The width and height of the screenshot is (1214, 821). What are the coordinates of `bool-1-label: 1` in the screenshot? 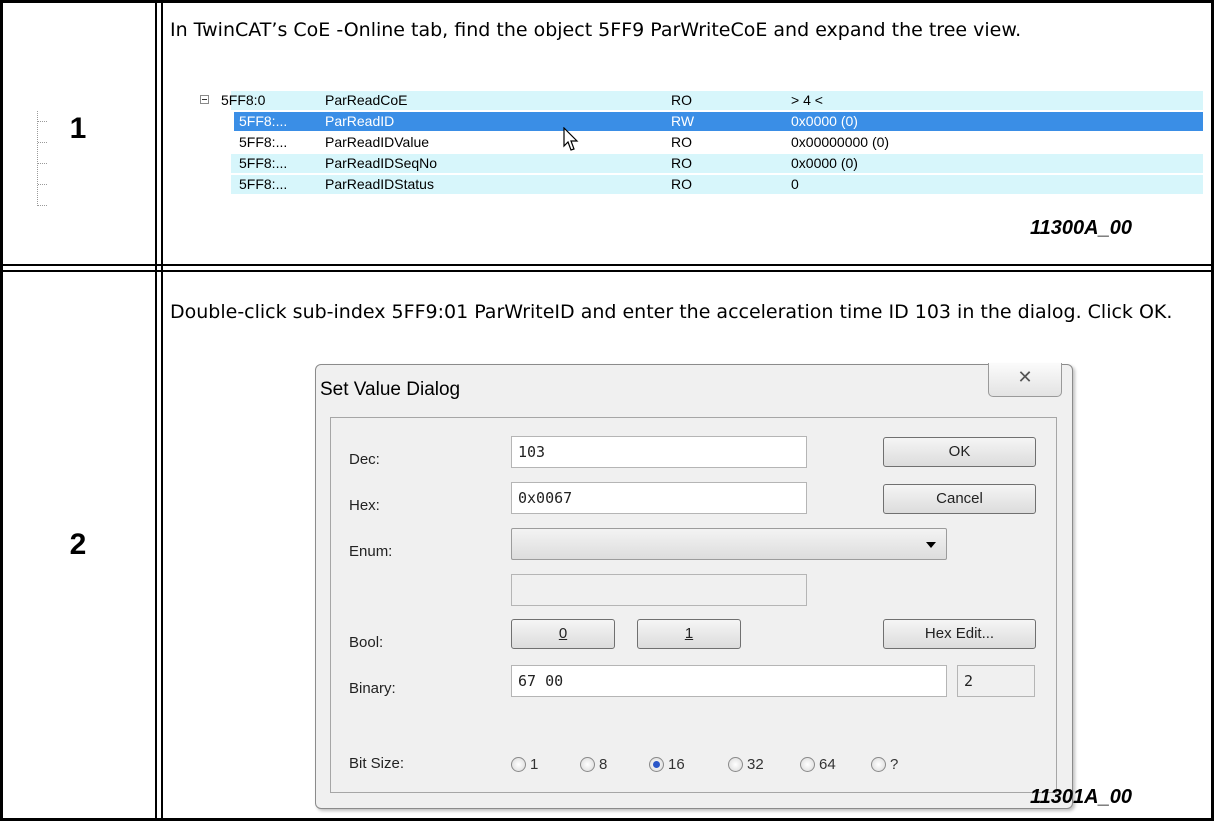 It's located at (689, 633).